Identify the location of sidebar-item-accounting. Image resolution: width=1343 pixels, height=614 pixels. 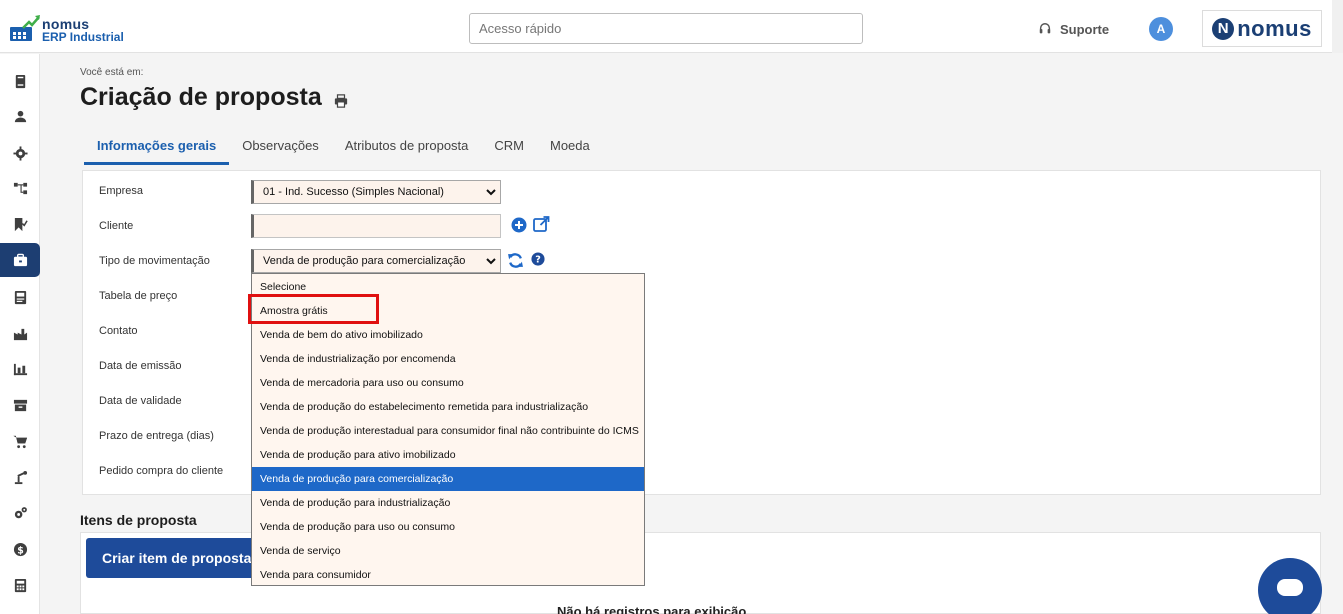
(20, 585).